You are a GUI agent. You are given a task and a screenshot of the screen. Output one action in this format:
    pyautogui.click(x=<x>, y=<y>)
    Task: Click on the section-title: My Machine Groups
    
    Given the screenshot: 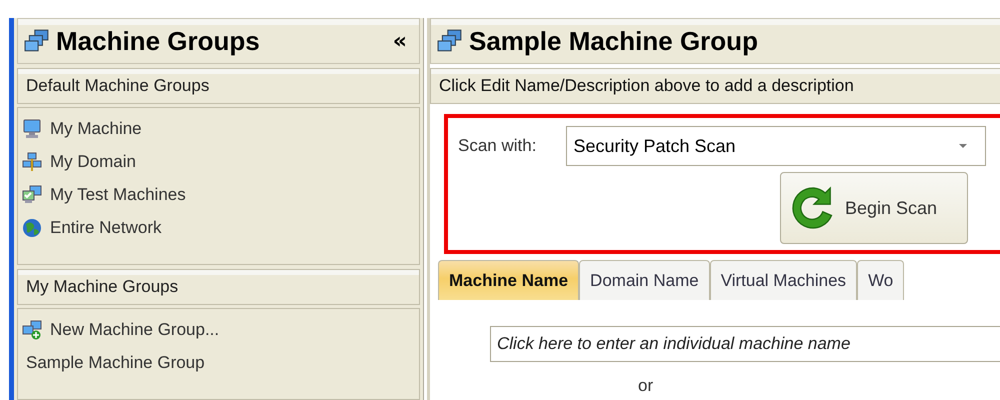 What is the action you would take?
    pyautogui.click(x=102, y=287)
    